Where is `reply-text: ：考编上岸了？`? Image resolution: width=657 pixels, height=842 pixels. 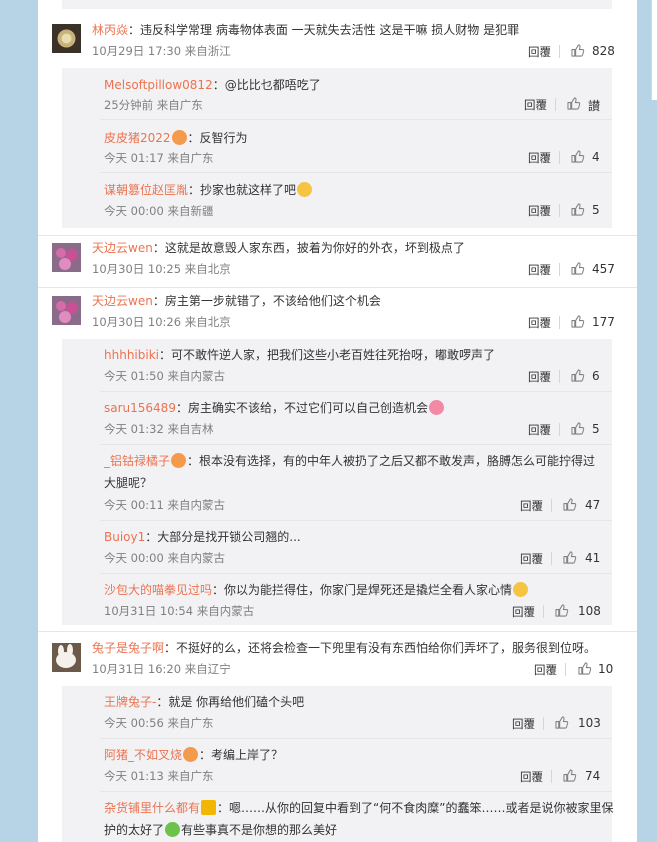 reply-text: ：考编上岸了？ is located at coordinates (241, 755).